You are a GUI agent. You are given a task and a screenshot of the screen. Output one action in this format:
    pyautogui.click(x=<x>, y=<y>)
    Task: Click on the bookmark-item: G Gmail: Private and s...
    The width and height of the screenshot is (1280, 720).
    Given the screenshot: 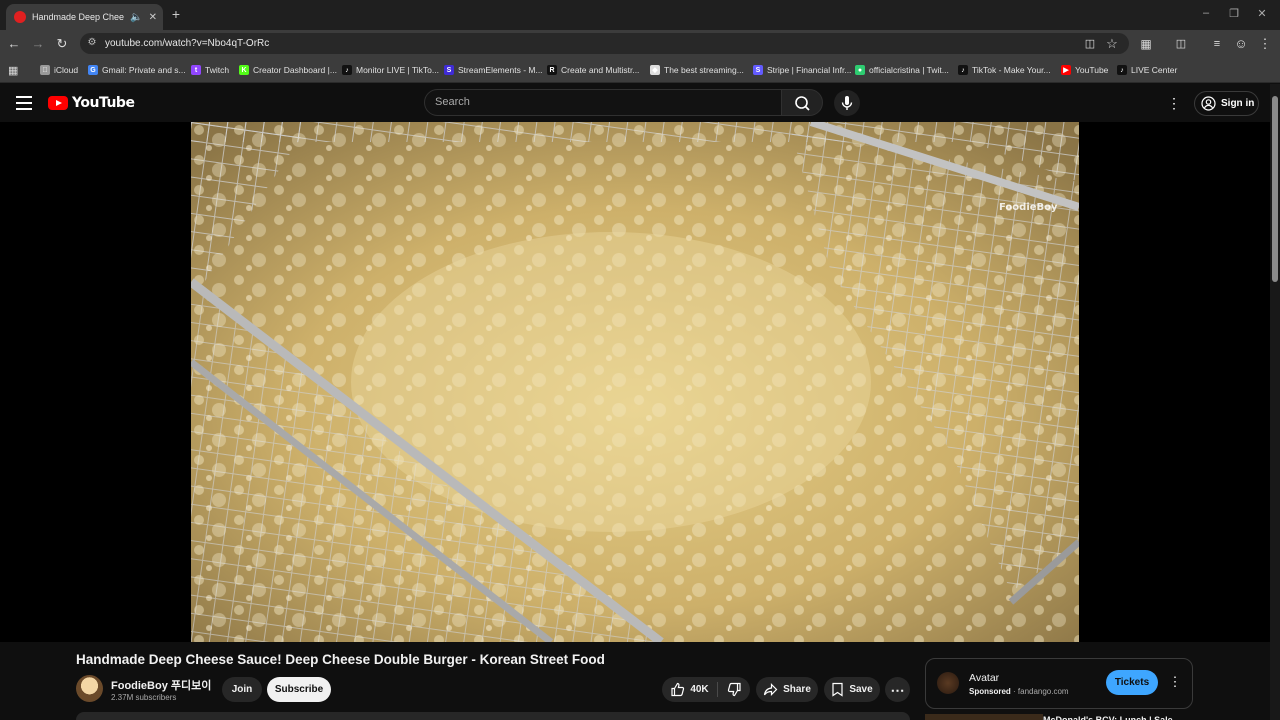 What is the action you would take?
    pyautogui.click(x=137, y=70)
    